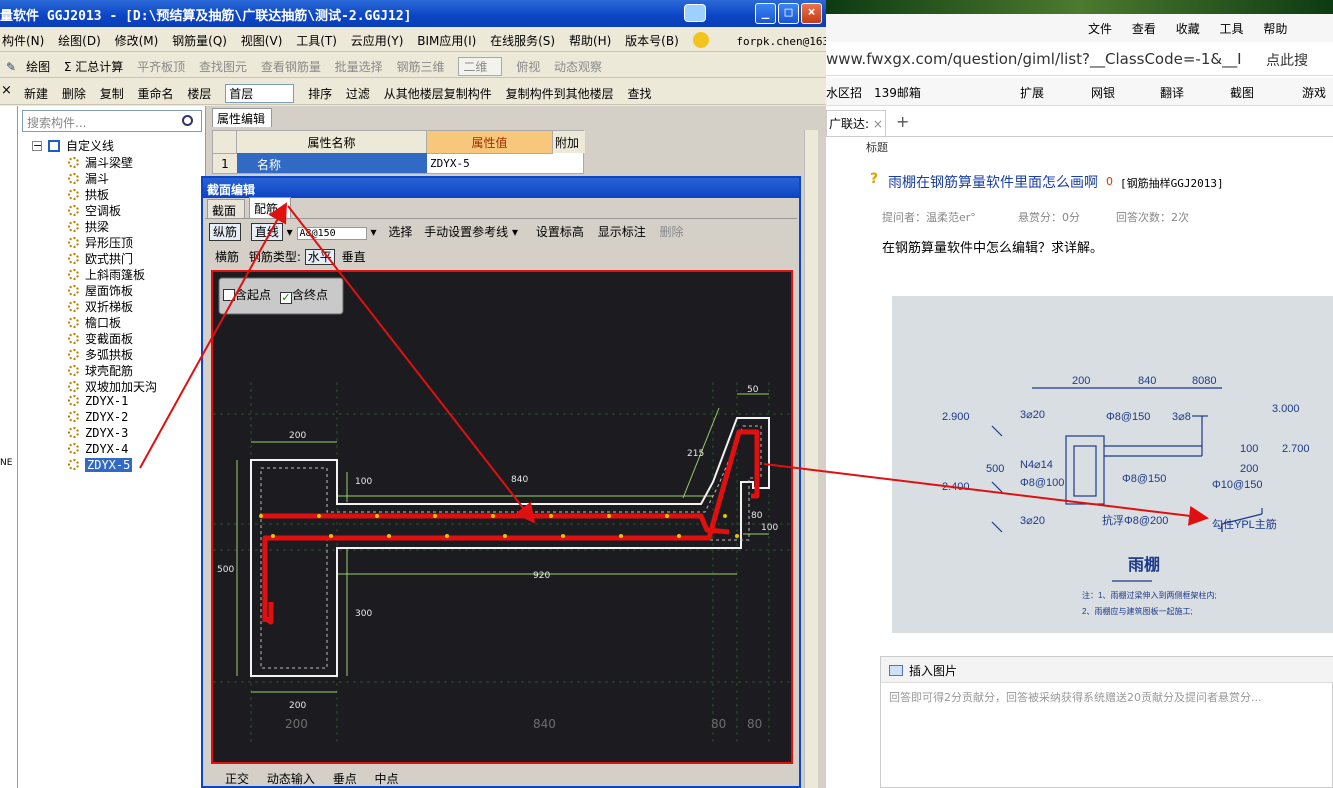 The image size is (1333, 788). Describe the element at coordinates (106, 274) in the screenshot. I see `tree-item: 上斜雨篷板` at that location.